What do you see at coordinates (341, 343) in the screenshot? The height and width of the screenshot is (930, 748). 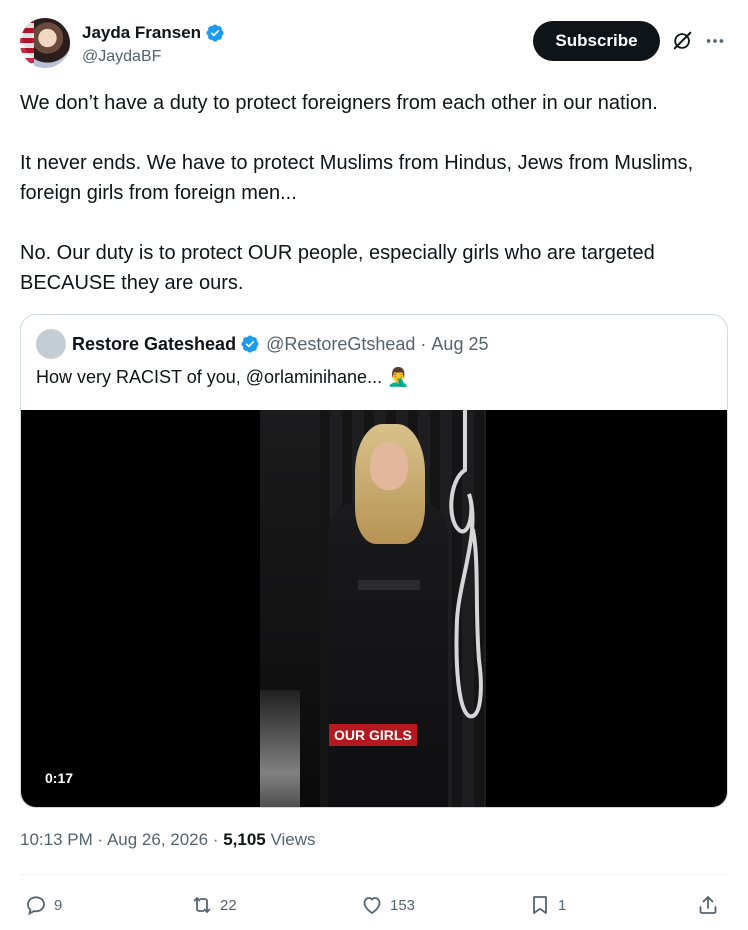 I see `quoted-author-handle: @RestoreGtshead` at bounding box center [341, 343].